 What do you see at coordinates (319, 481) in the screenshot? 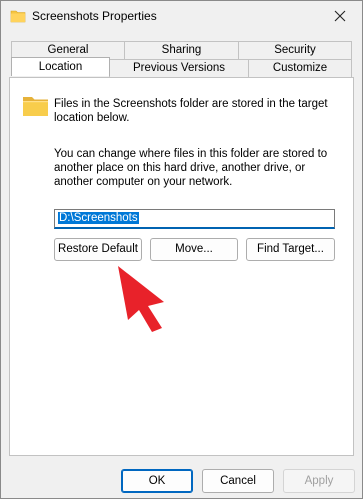
I see `apply-button: Apply` at bounding box center [319, 481].